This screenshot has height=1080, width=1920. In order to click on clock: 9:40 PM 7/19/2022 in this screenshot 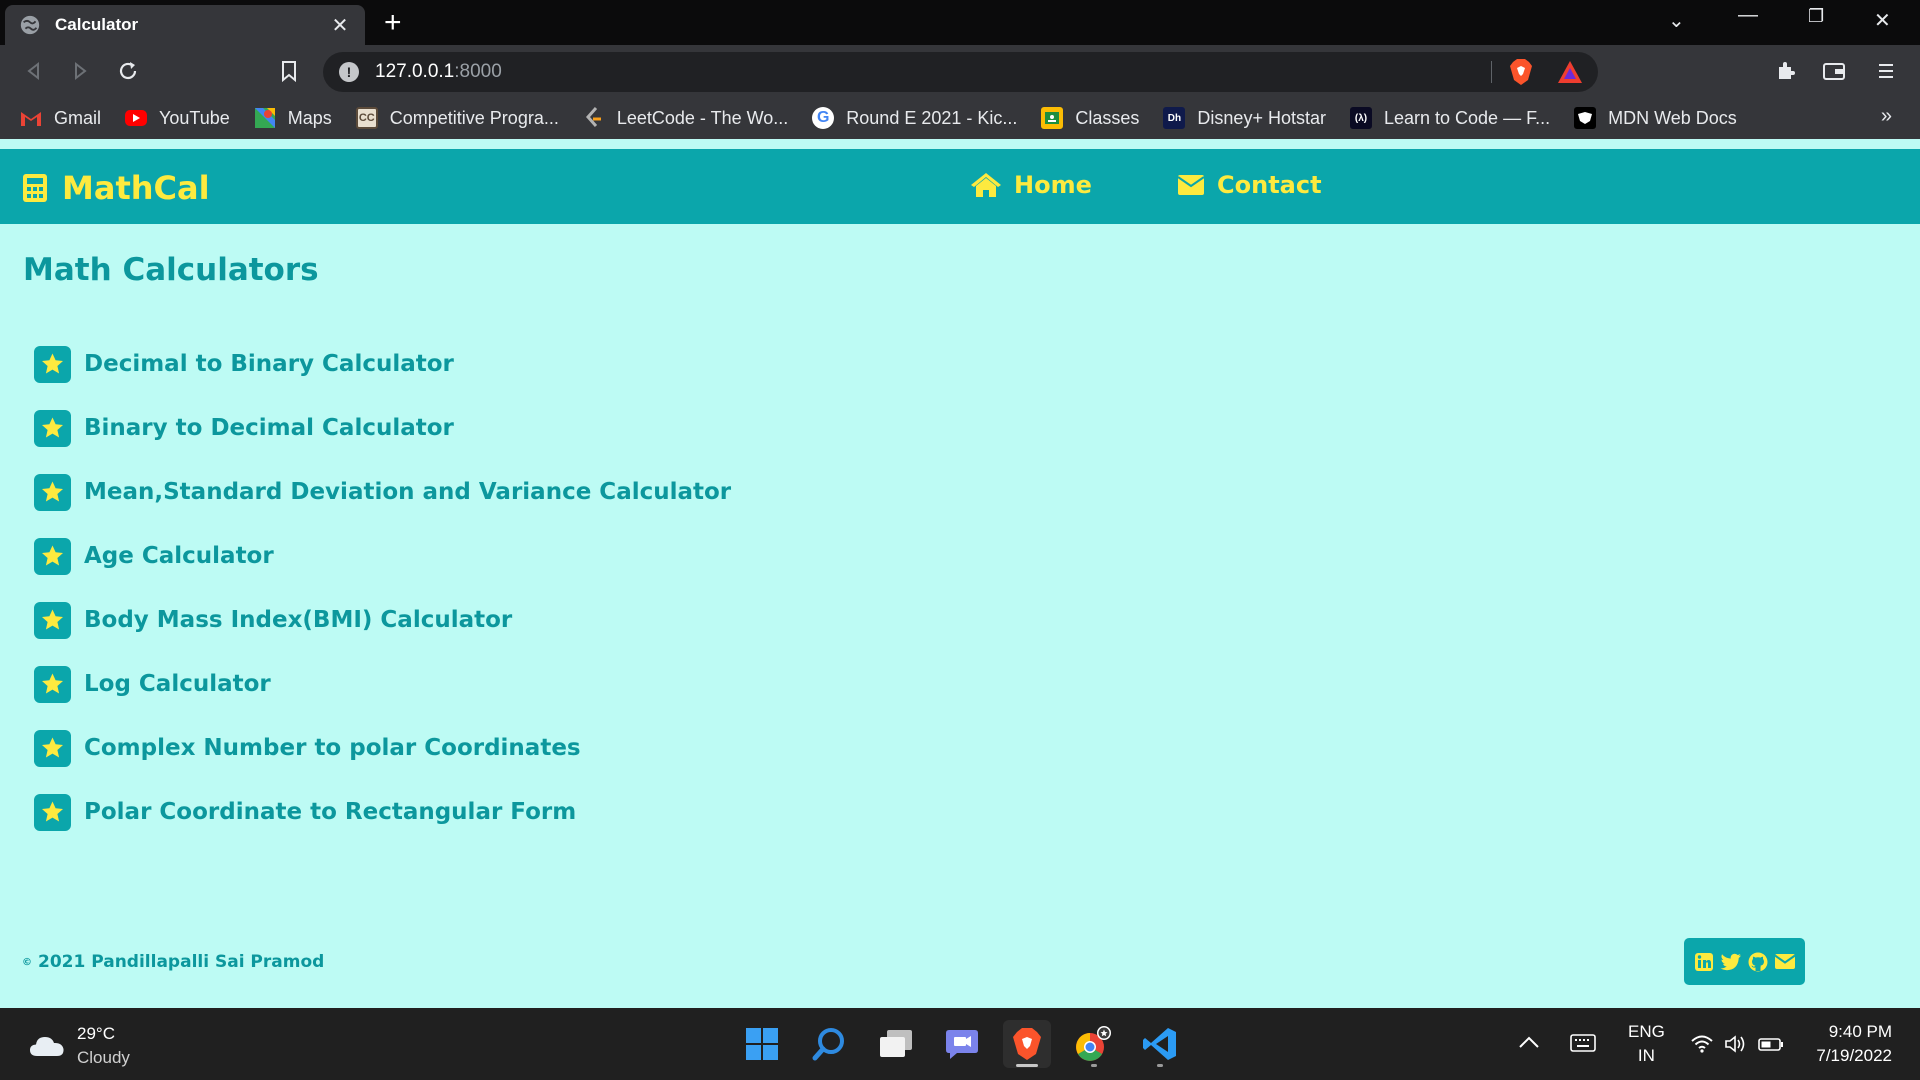, I will do `click(1850, 1044)`.